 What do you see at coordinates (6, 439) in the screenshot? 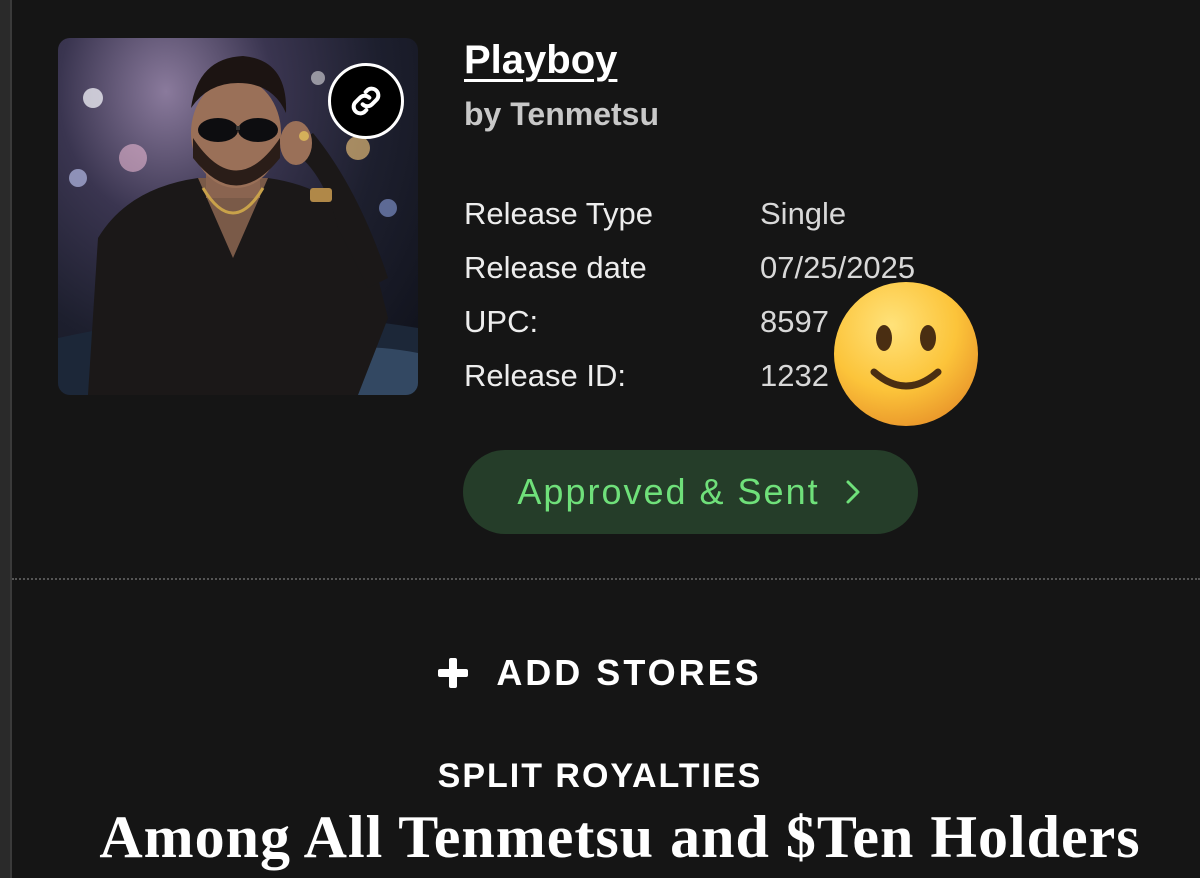
I see `left-border` at bounding box center [6, 439].